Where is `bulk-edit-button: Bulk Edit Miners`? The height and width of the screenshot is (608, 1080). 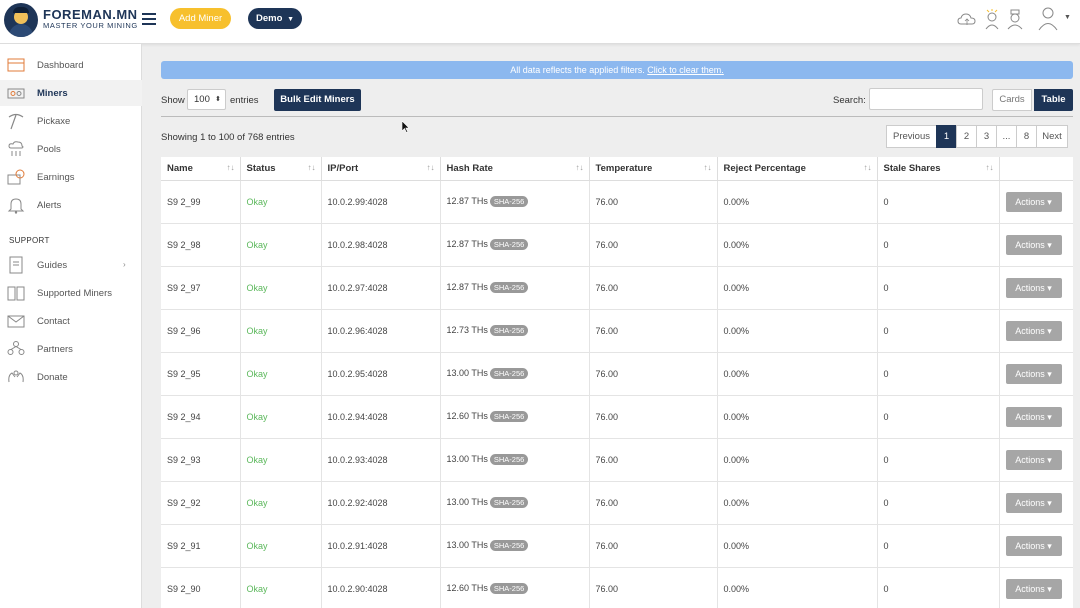
bulk-edit-button: Bulk Edit Miners is located at coordinates (317, 100).